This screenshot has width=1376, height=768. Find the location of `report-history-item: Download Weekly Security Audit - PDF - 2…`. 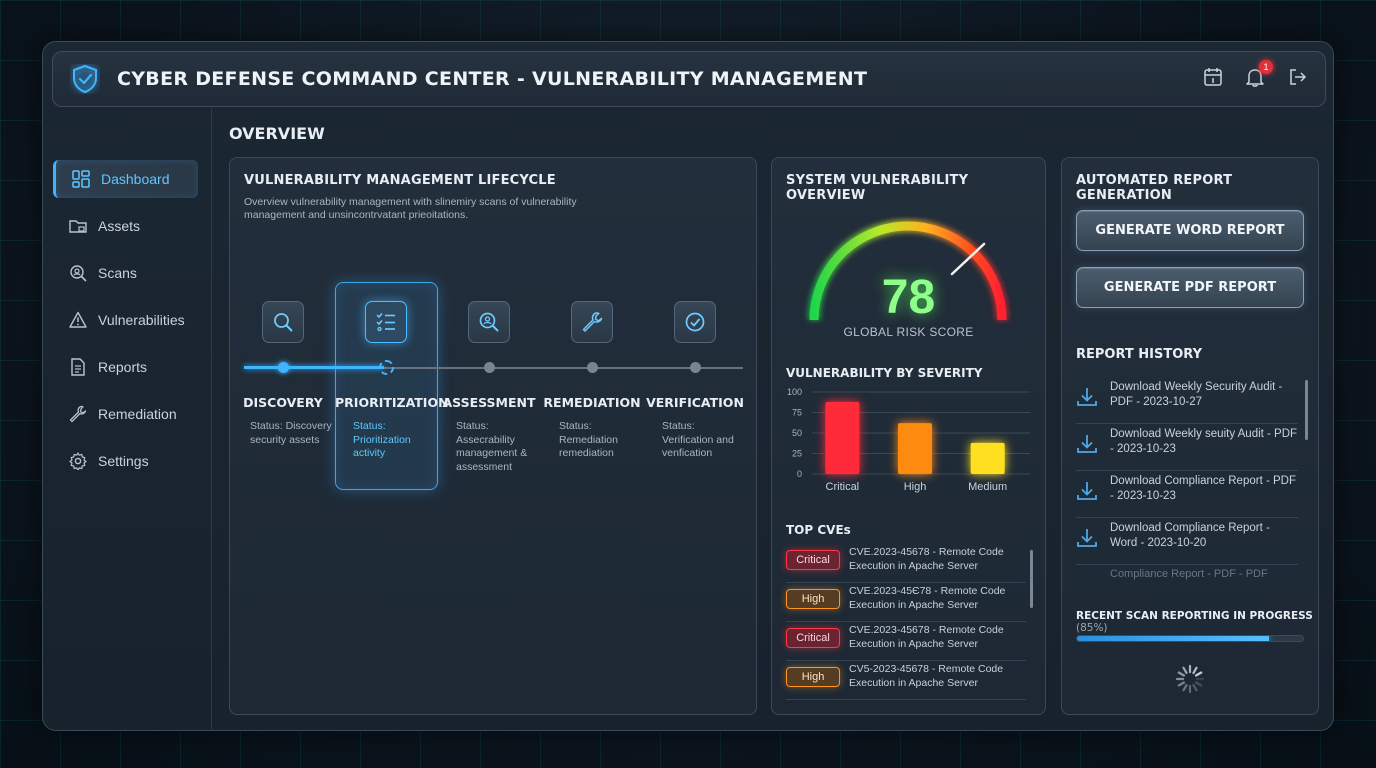

report-history-item: Download Weekly Security Audit - PDF - 2… is located at coordinates (1187, 401).